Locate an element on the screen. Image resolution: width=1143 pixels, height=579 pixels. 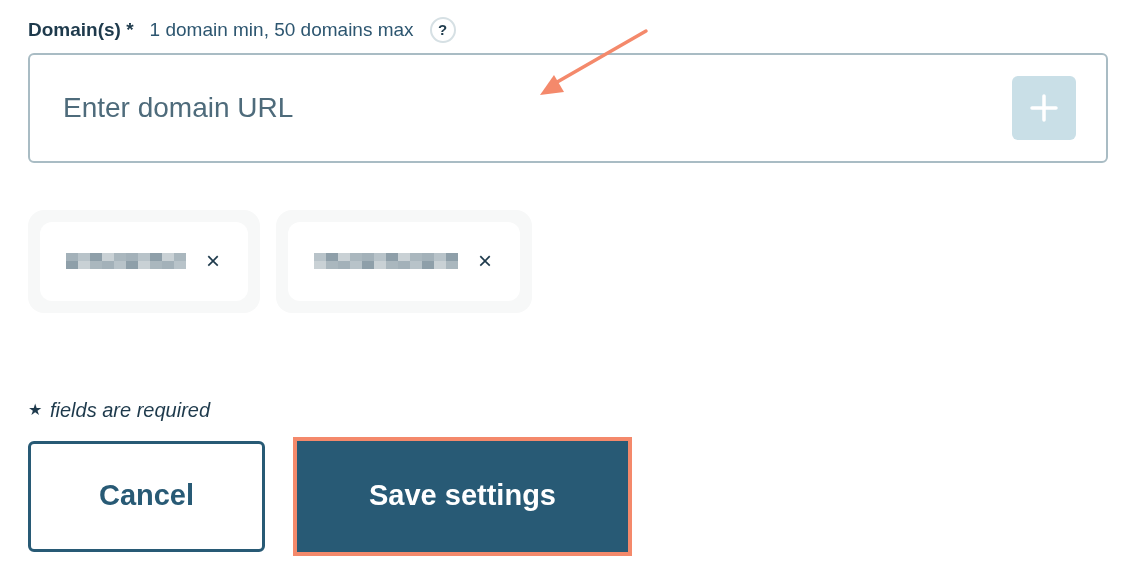
field-label: Domain(s) * is located at coordinates (81, 30).